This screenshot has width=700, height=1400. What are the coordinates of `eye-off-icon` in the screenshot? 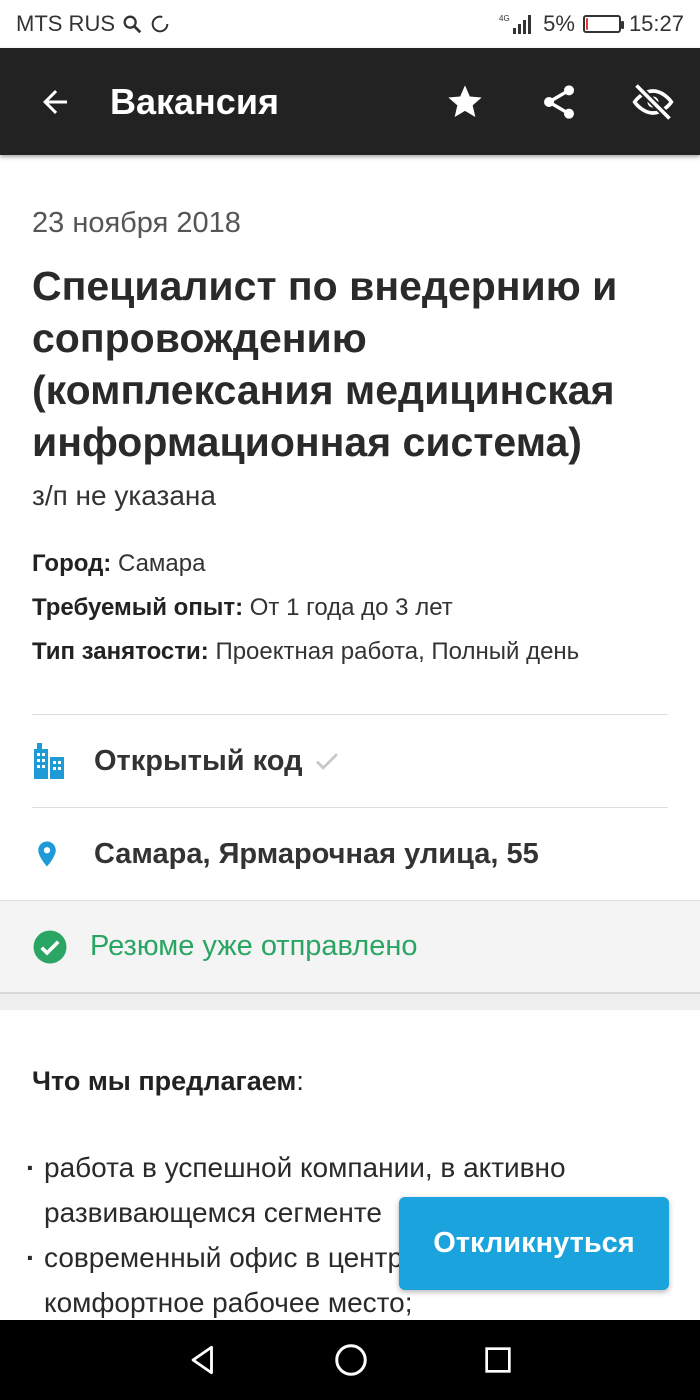 It's located at (653, 101).